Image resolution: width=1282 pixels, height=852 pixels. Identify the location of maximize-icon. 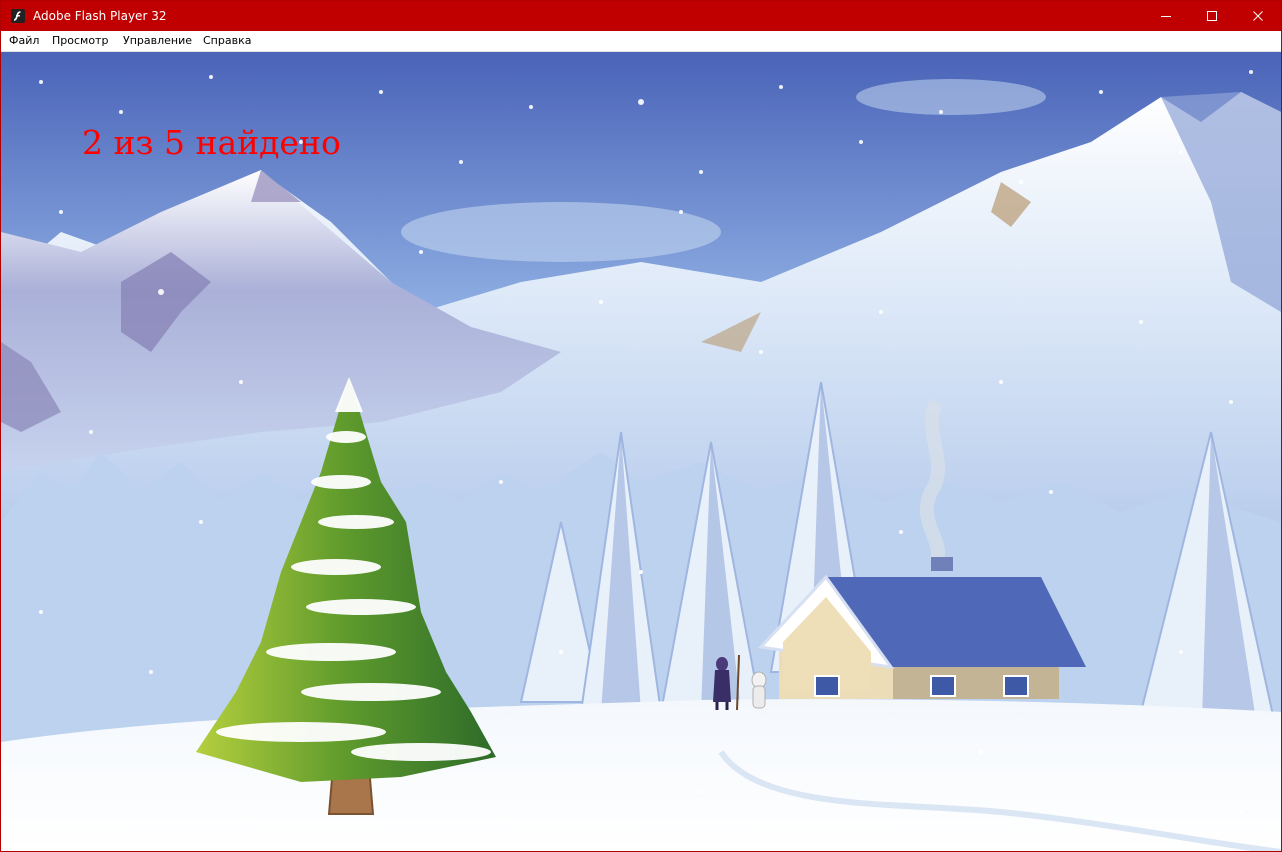
(1212, 16).